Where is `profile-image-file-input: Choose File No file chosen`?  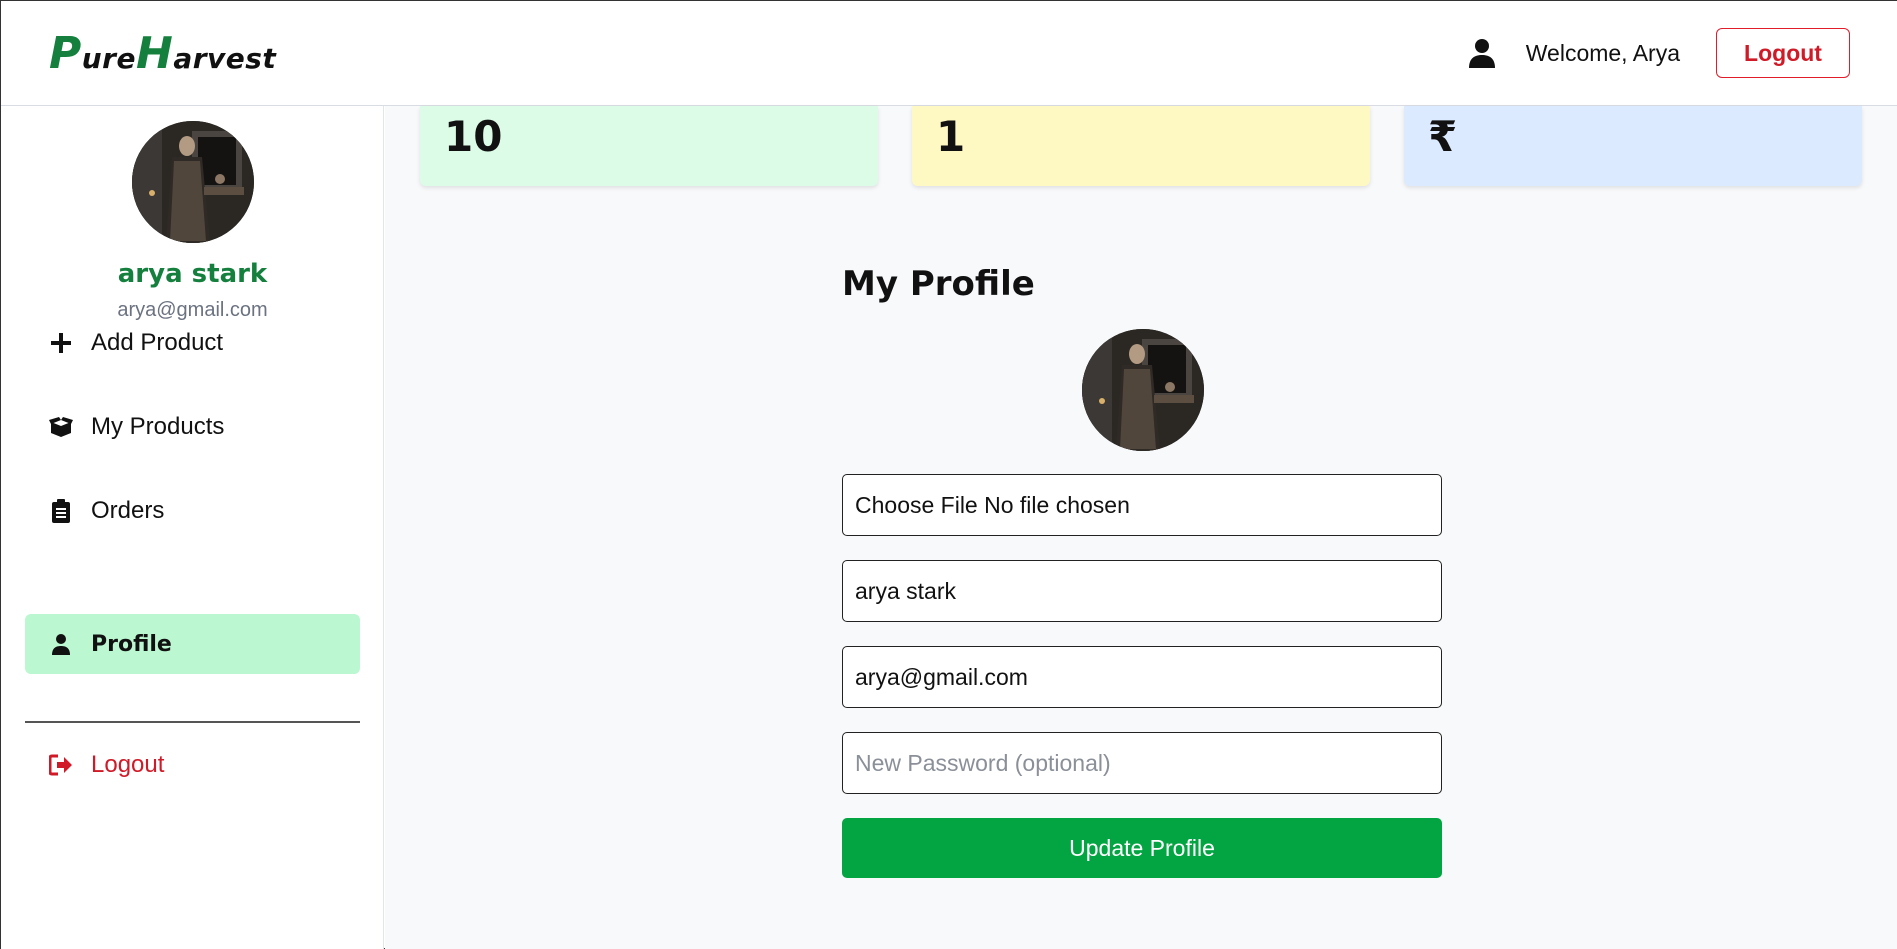
profile-image-file-input: Choose File No file chosen is located at coordinates (1142, 505).